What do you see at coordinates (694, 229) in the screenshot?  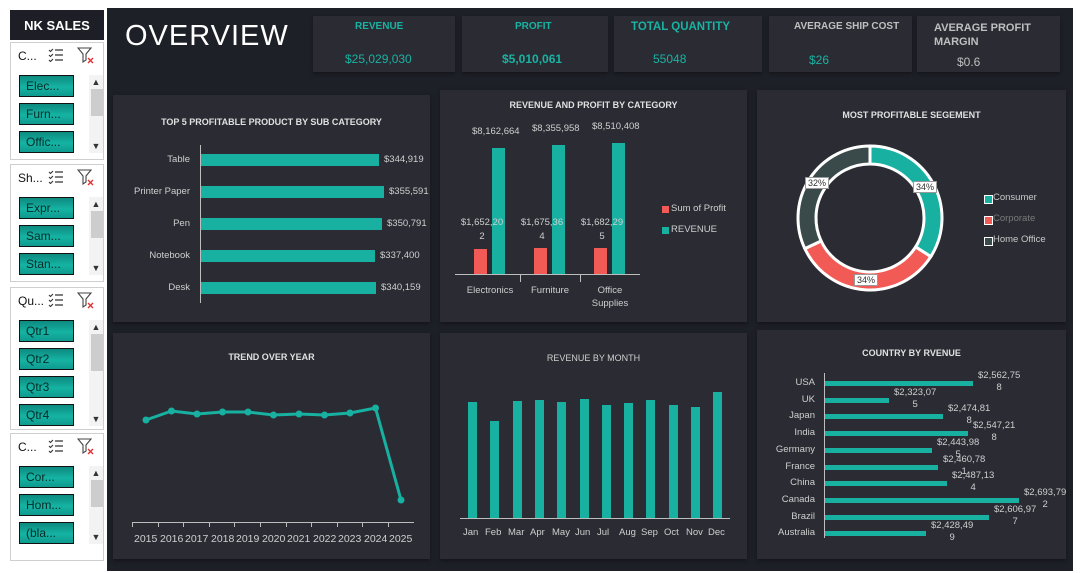 I see `legend-label-revenue: REVENUE` at bounding box center [694, 229].